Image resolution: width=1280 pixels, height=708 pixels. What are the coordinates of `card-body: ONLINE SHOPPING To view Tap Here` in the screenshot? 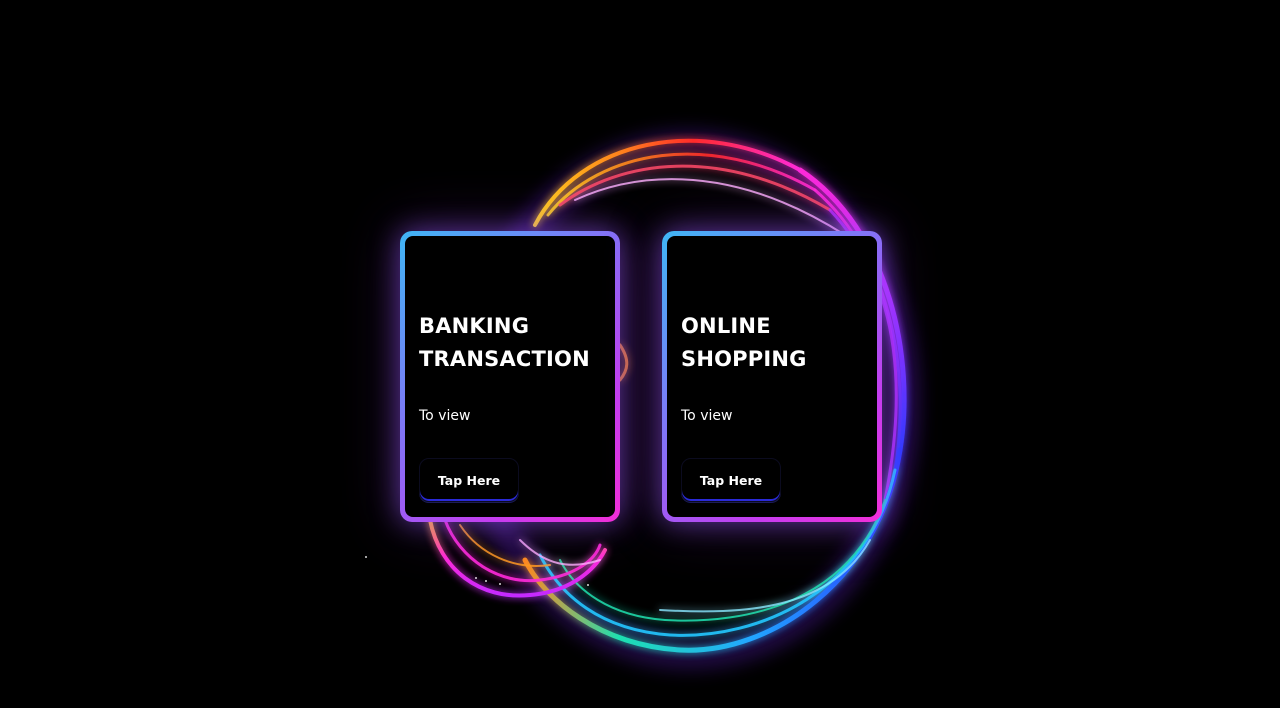 It's located at (772, 376).